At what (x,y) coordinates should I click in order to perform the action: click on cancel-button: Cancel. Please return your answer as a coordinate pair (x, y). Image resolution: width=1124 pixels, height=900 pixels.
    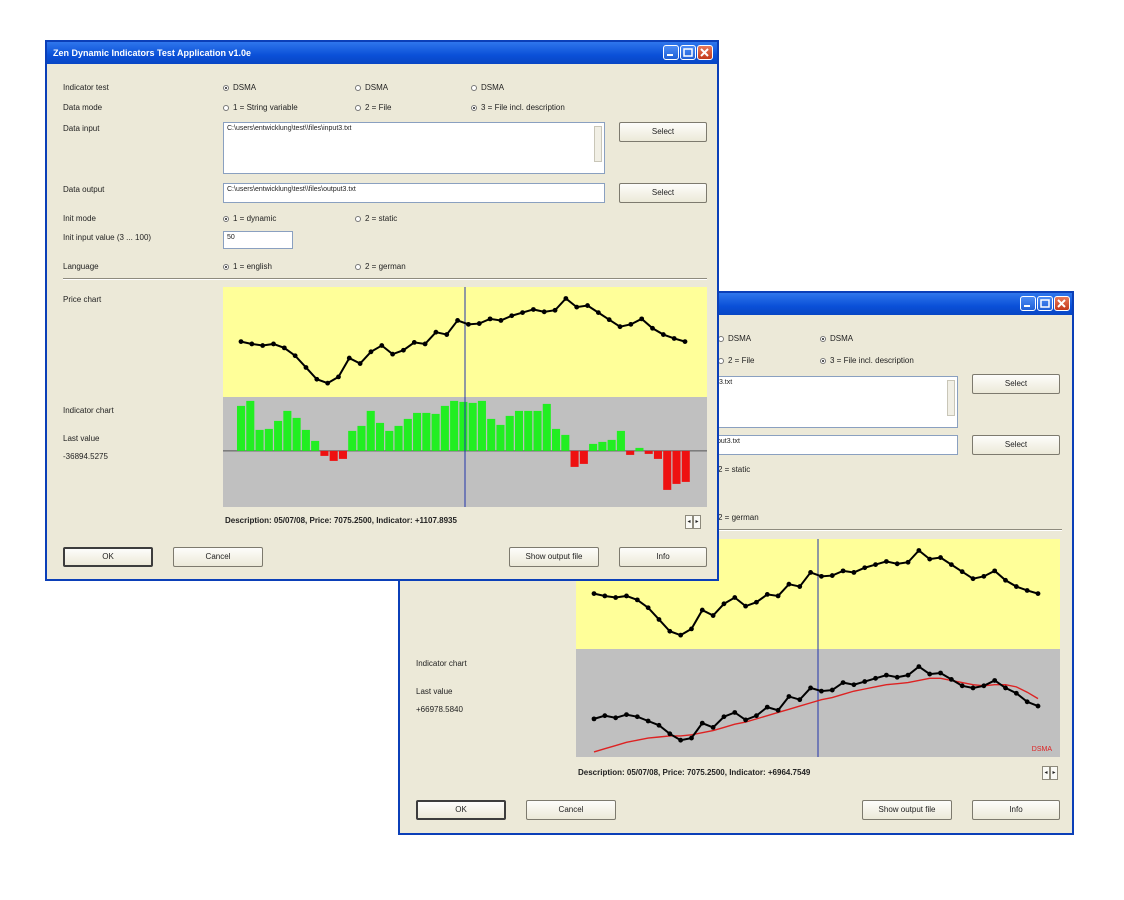
    Looking at the image, I should click on (218, 557).